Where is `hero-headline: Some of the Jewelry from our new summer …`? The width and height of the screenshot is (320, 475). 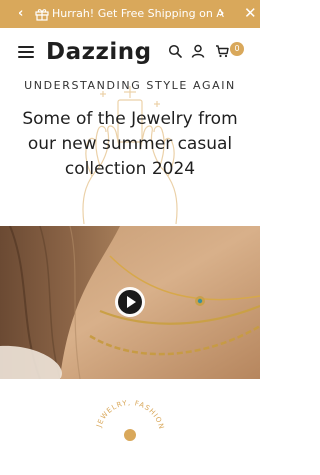
hero-headline: Some of the Jewelry from our new summer … is located at coordinates (130, 144).